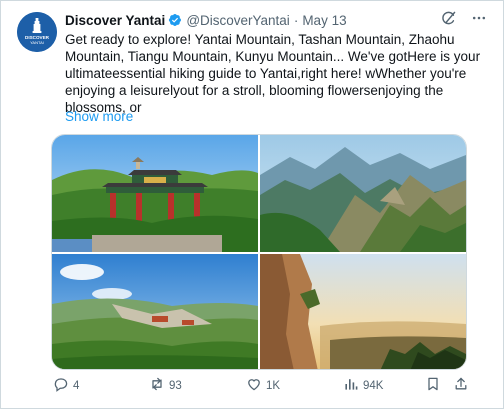 The height and width of the screenshot is (409, 504). I want to click on action-bar: 4 93 1K 94K, so click(263, 386).